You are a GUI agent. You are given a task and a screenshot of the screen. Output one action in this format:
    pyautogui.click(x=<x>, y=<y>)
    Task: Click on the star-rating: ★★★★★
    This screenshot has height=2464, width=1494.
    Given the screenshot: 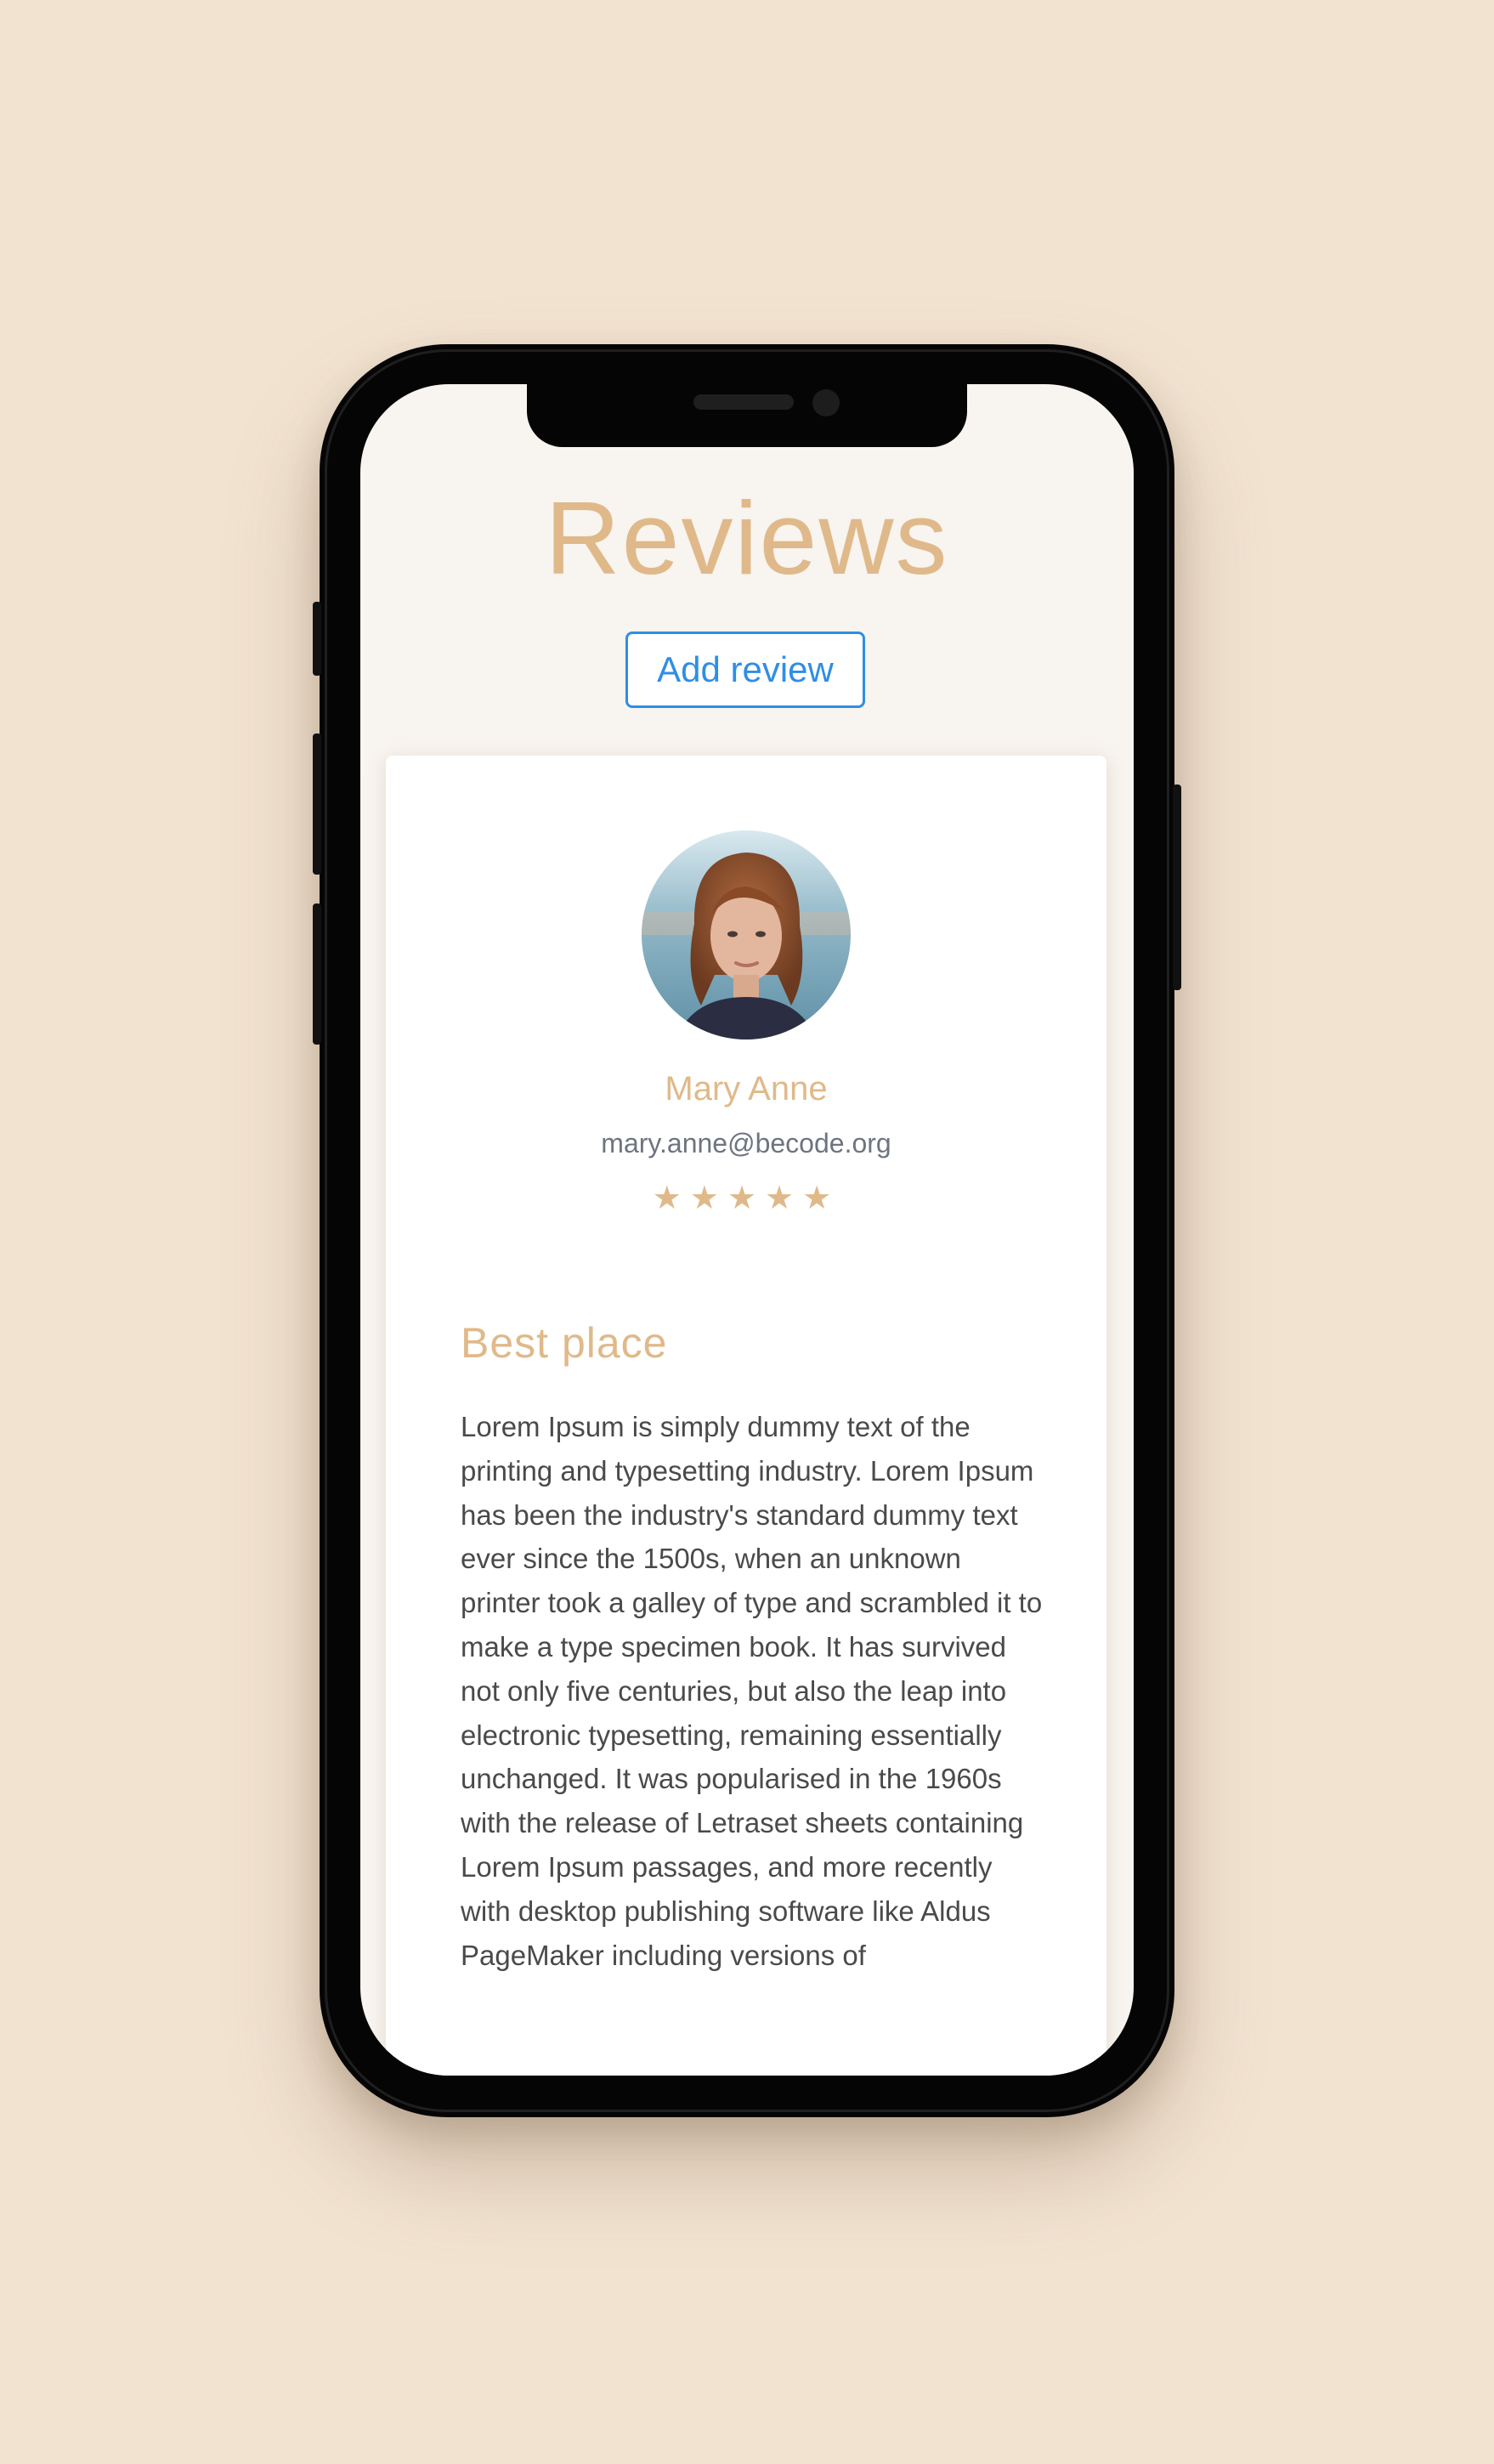 What is the action you would take?
    pyautogui.click(x=746, y=1198)
    